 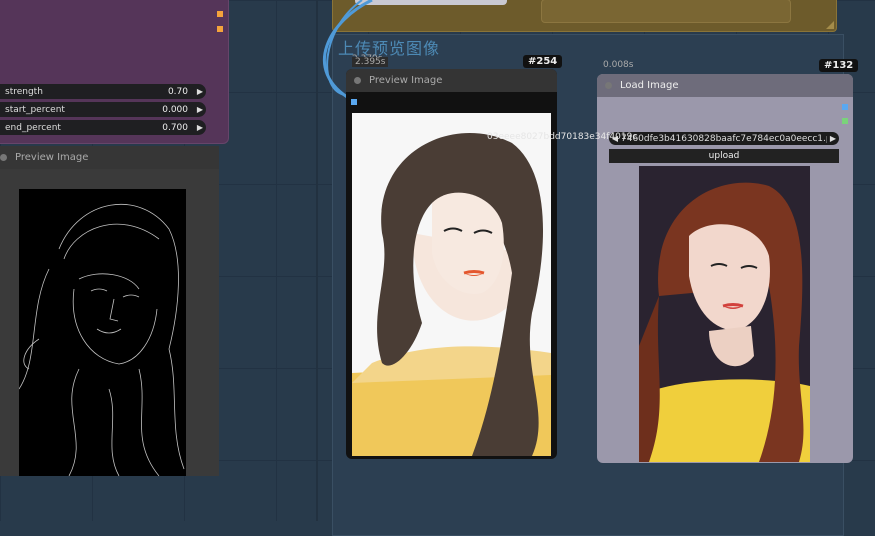 I want to click on upload-button: upload, so click(x=724, y=156).